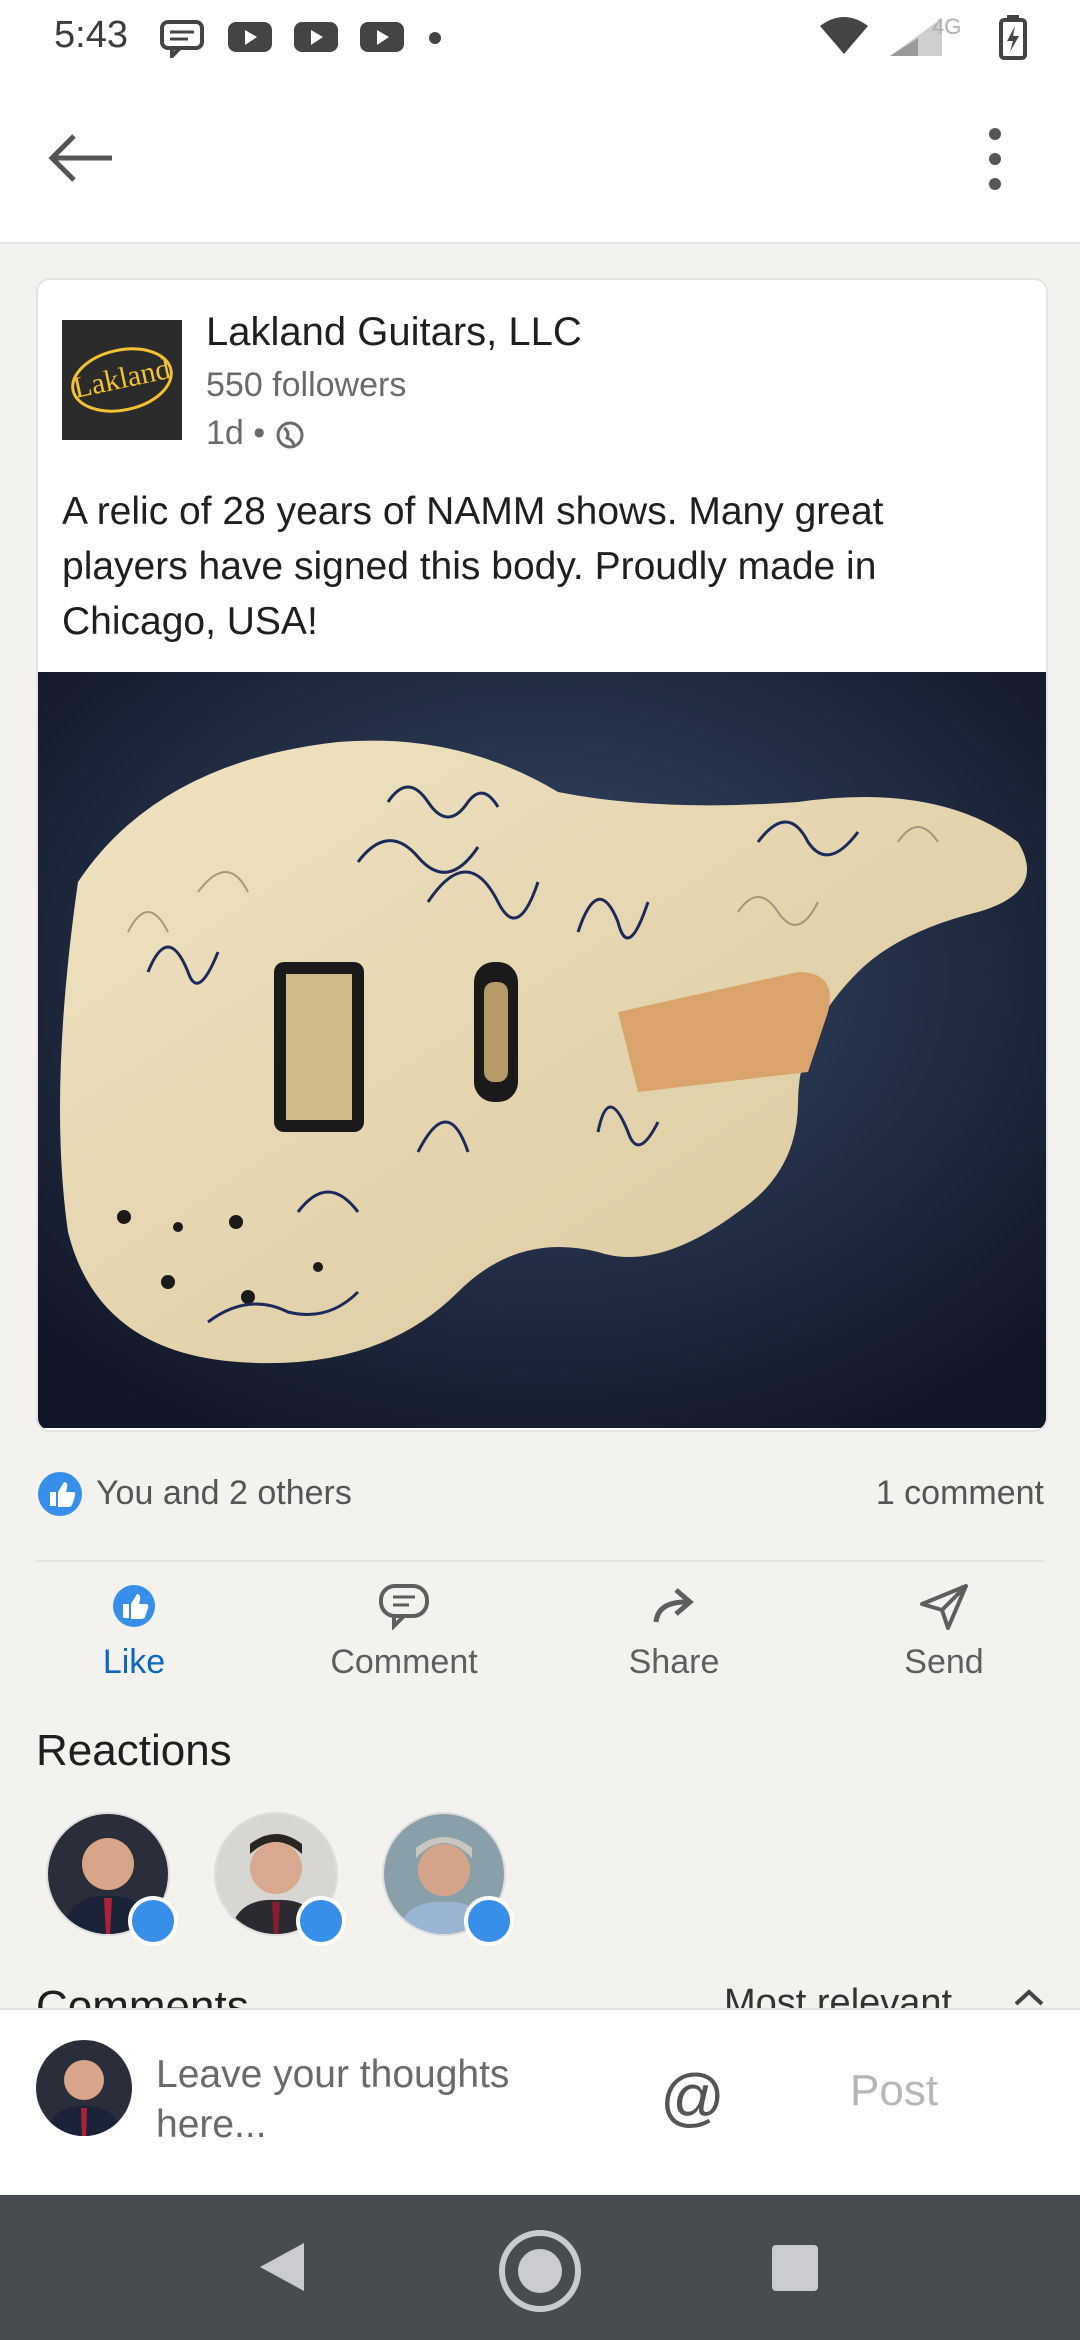 The width and height of the screenshot is (1080, 2340). Describe the element at coordinates (944, 1607) in the screenshot. I see `send-paper-plane-icon` at that location.